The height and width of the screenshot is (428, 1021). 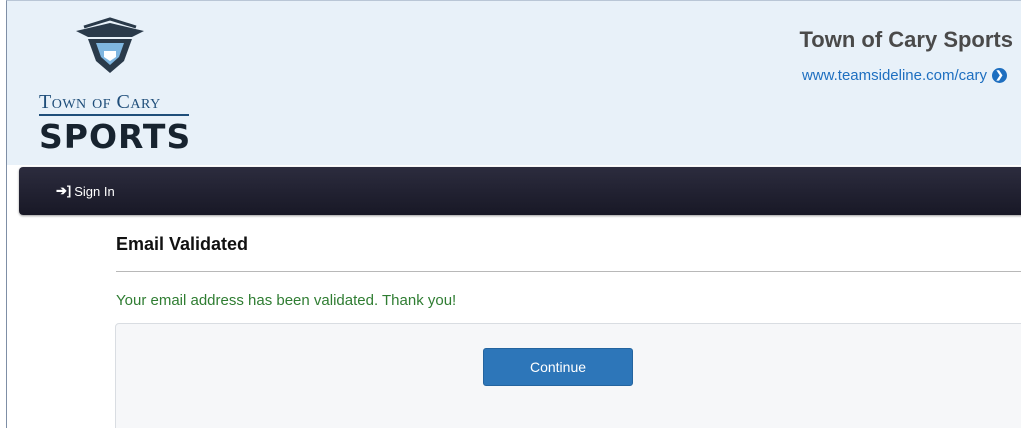 What do you see at coordinates (115, 84) in the screenshot?
I see `site-logo: Town of Cary Sports` at bounding box center [115, 84].